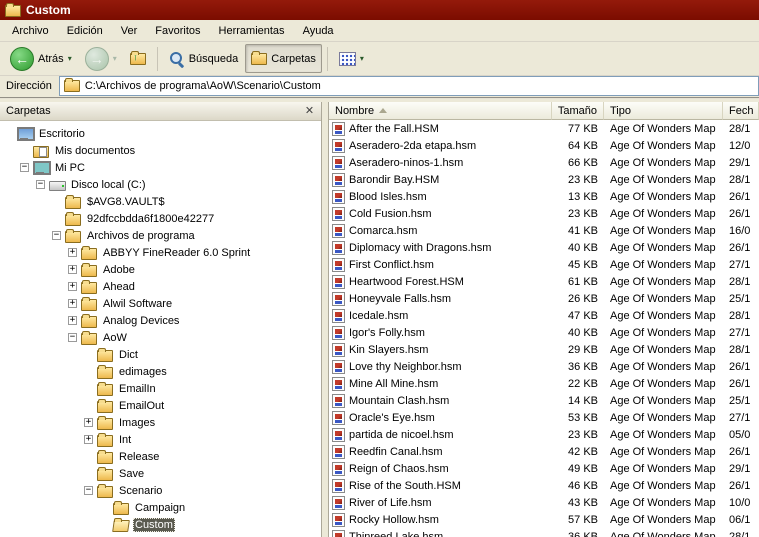 The width and height of the screenshot is (759, 537). Describe the element at coordinates (129, 31) in the screenshot. I see `menu-item-ver: Ver` at that location.